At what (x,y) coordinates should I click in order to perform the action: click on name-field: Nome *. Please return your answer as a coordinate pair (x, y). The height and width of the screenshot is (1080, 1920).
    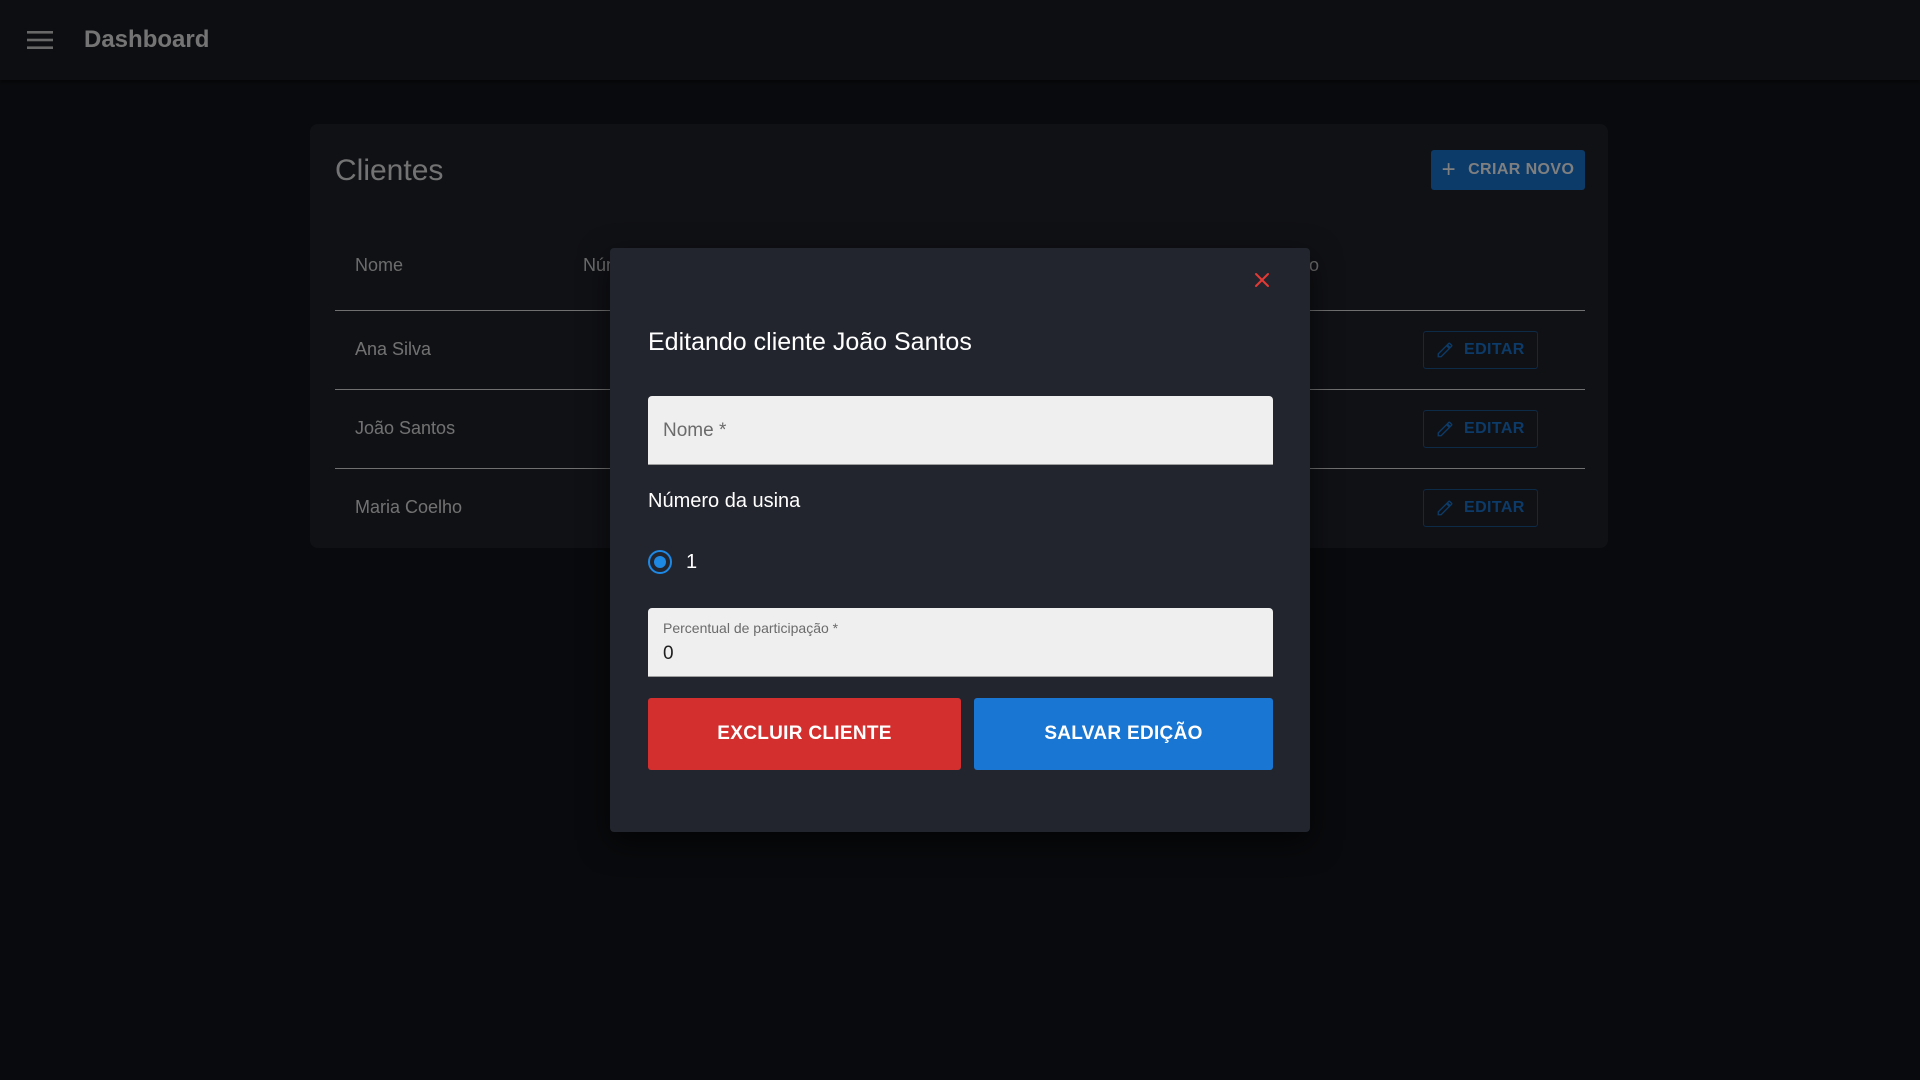
    Looking at the image, I should click on (960, 430).